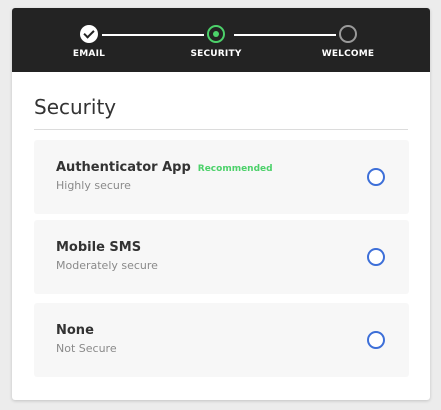 This screenshot has height=410, width=441. Describe the element at coordinates (216, 34) in the screenshot. I see `active-step-icon` at that location.